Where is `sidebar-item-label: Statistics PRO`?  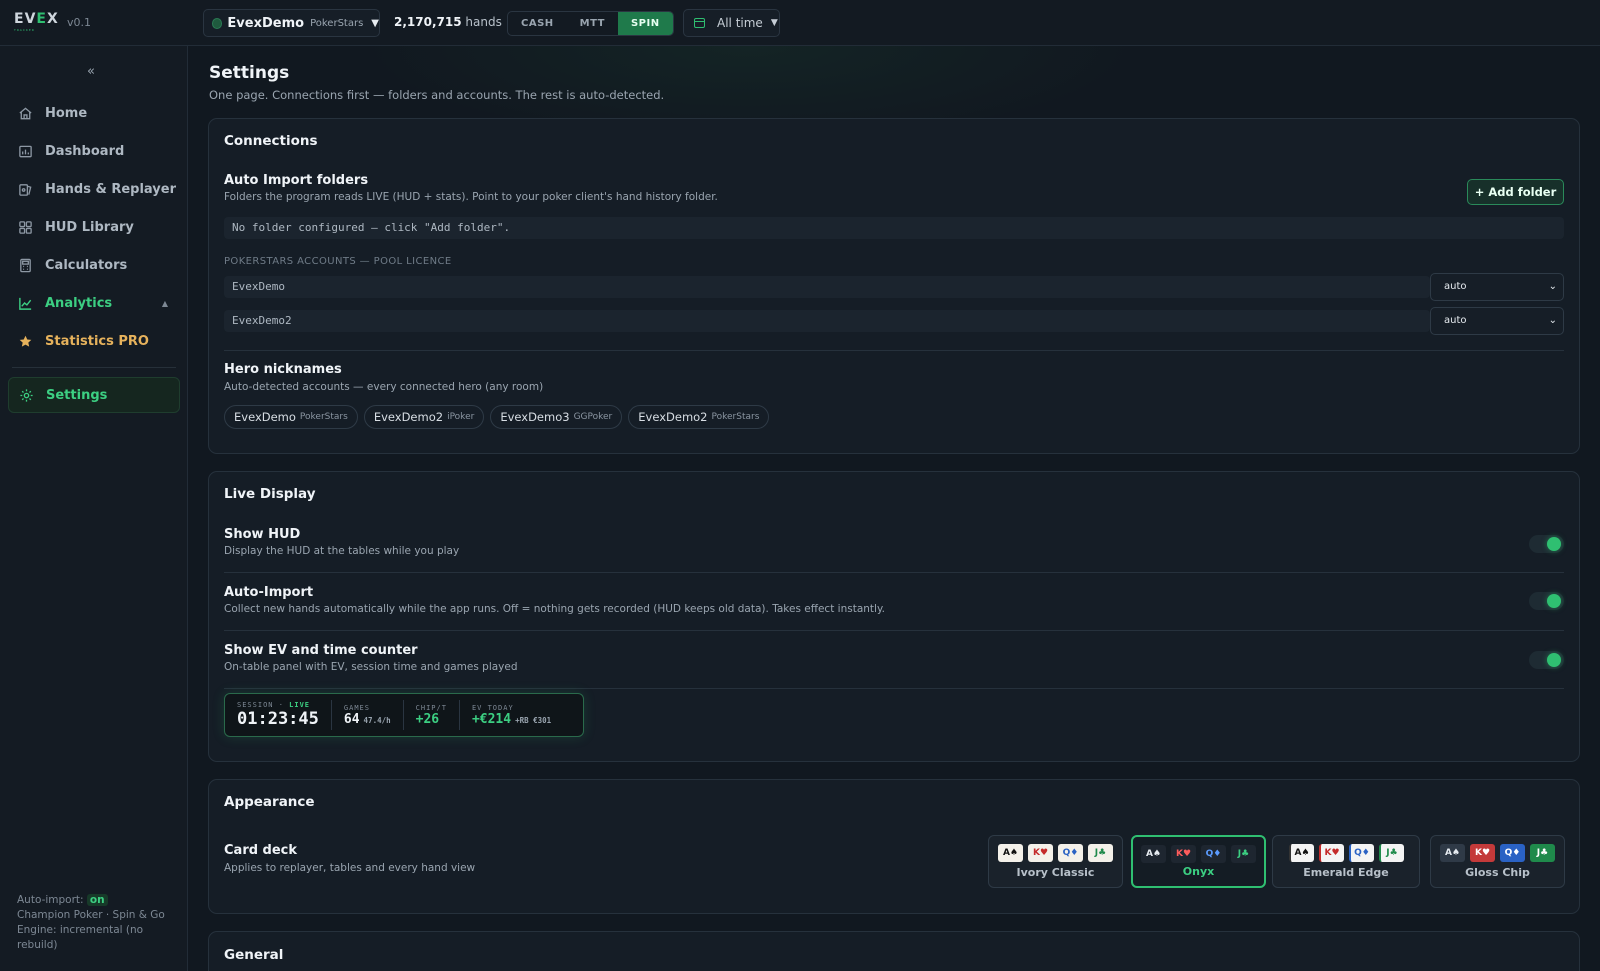 sidebar-item-label: Statistics PRO is located at coordinates (97, 341).